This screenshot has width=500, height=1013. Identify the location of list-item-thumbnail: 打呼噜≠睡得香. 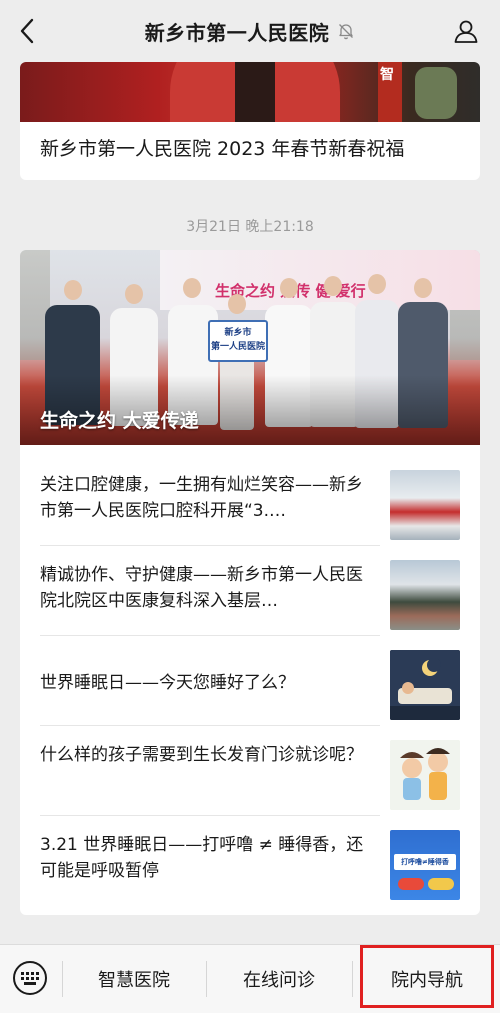
(425, 865).